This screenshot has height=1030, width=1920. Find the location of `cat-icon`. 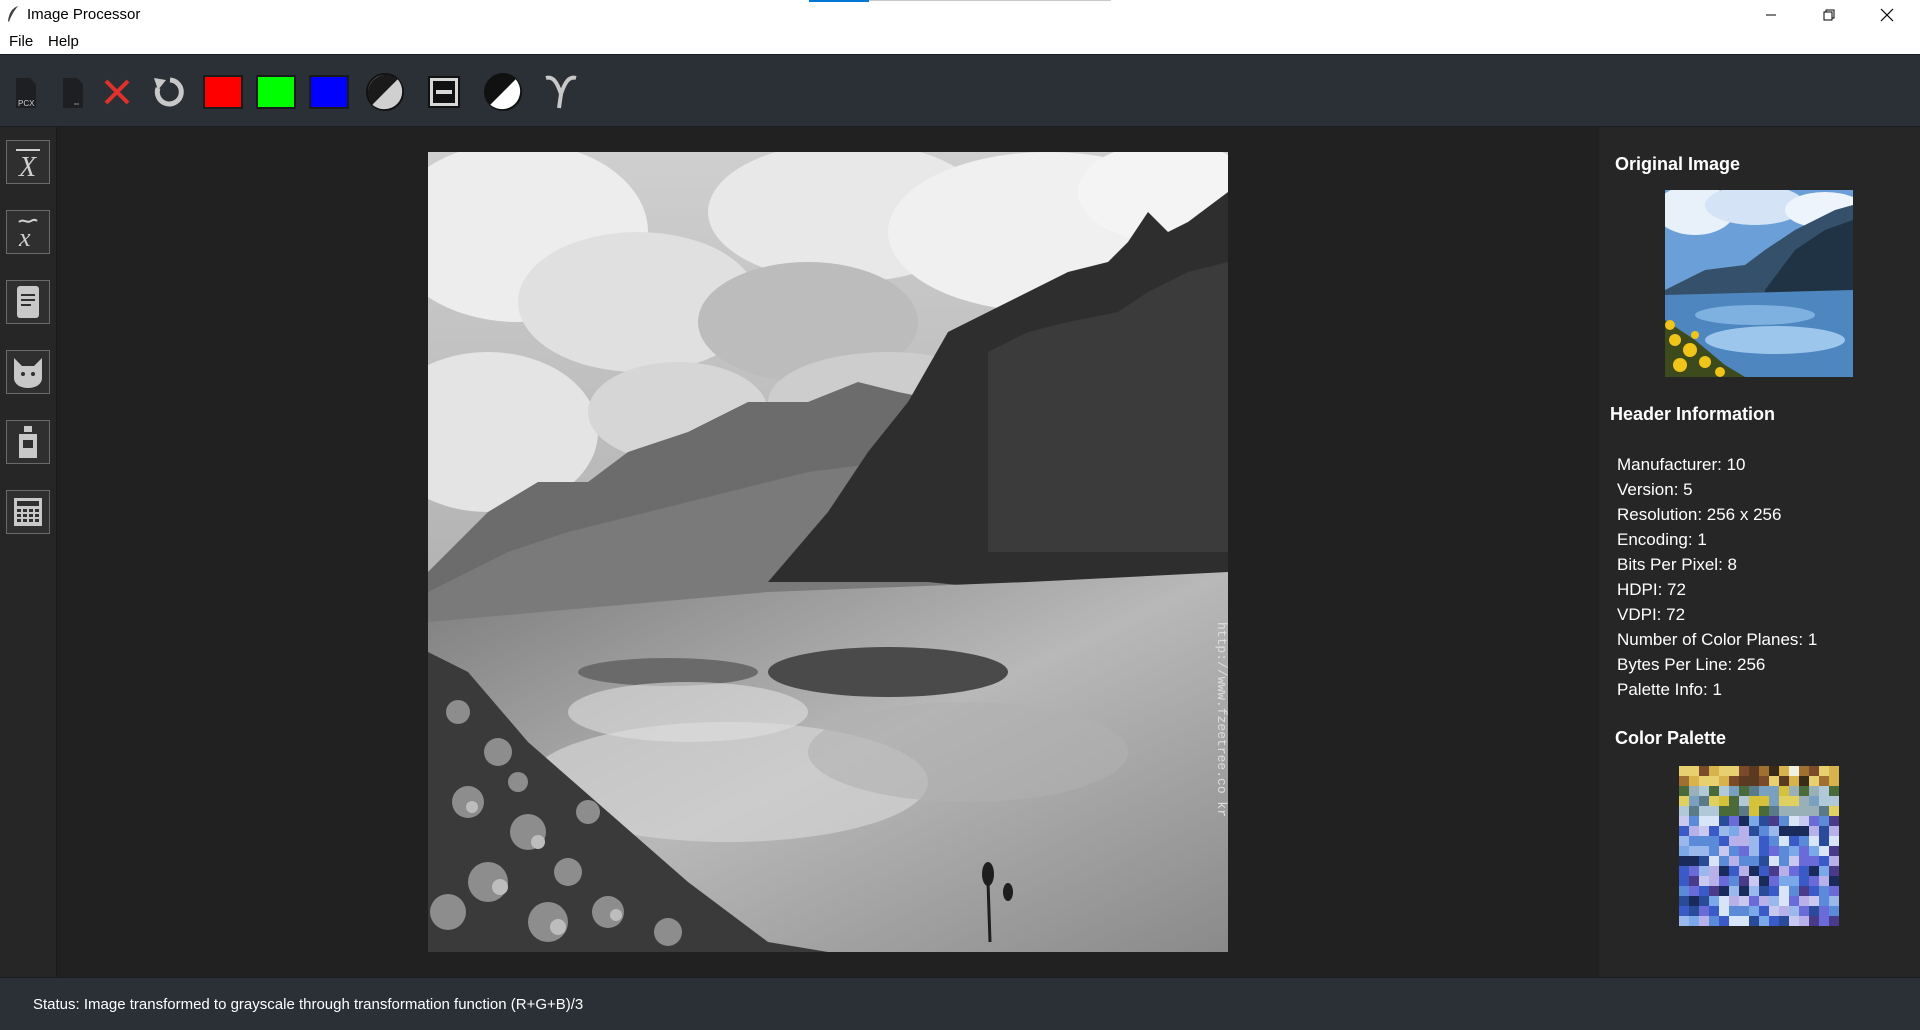

cat-icon is located at coordinates (28, 373).